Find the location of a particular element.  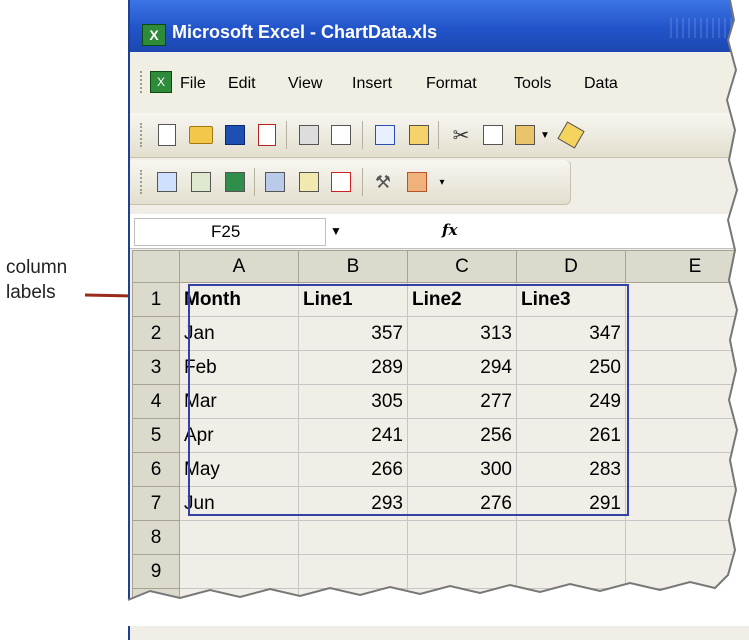

cell-b1: Line1 is located at coordinates (353, 300).